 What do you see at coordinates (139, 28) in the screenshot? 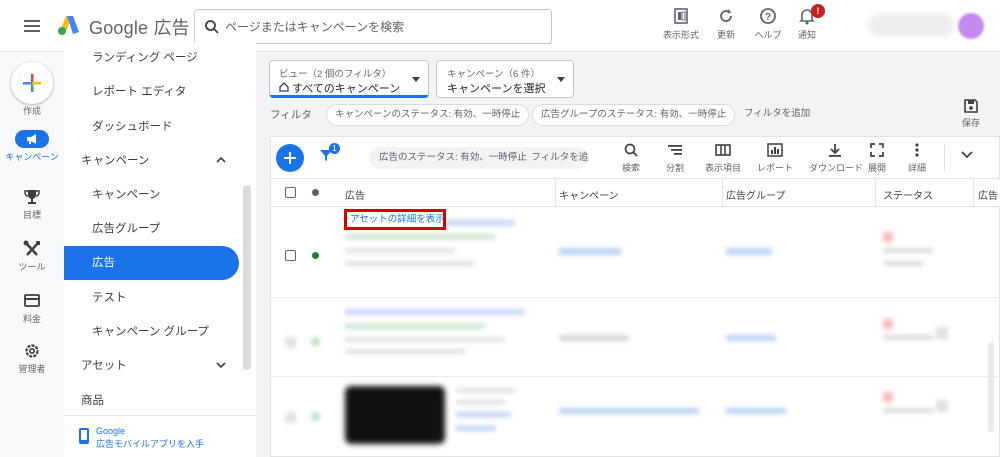
I see `app-title: Google 広告` at bounding box center [139, 28].